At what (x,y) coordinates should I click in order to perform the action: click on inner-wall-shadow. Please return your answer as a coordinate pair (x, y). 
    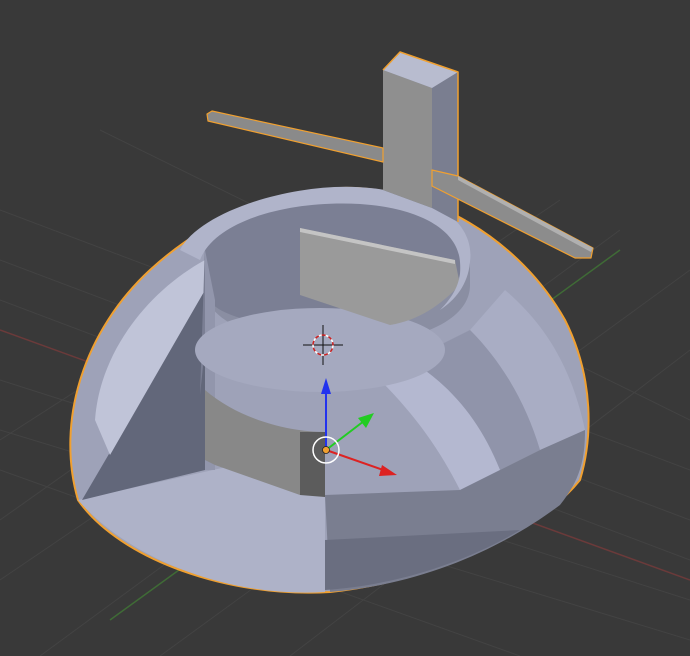
    Looking at the image, I should click on (312, 464).